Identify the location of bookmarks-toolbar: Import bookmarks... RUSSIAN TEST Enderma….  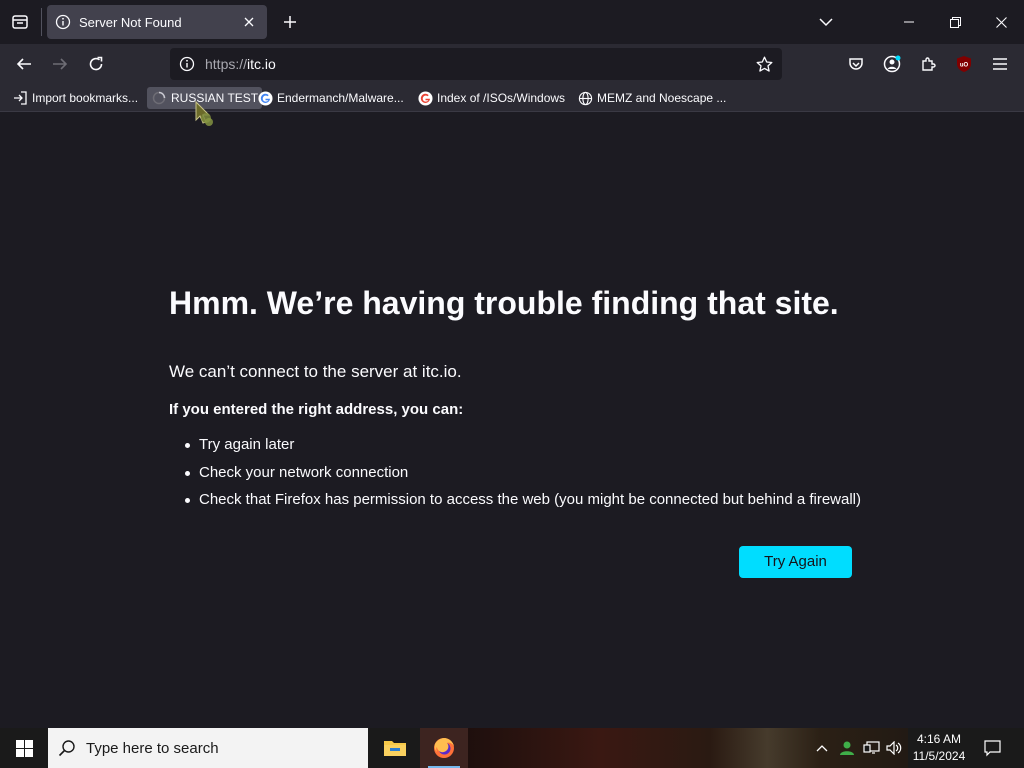
(512, 98).